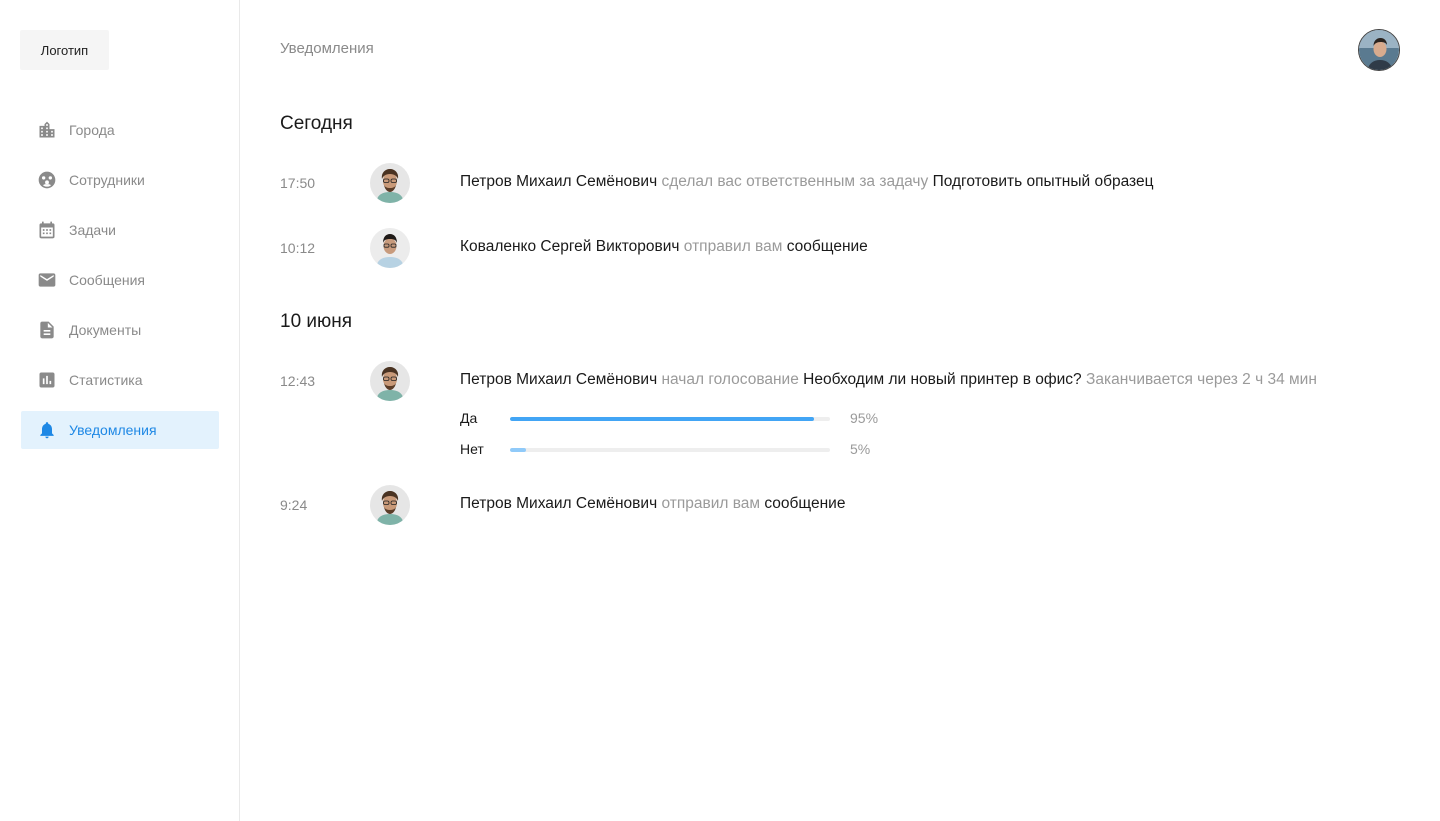 This screenshot has height=821, width=1440. I want to click on chart-icon, so click(47, 380).